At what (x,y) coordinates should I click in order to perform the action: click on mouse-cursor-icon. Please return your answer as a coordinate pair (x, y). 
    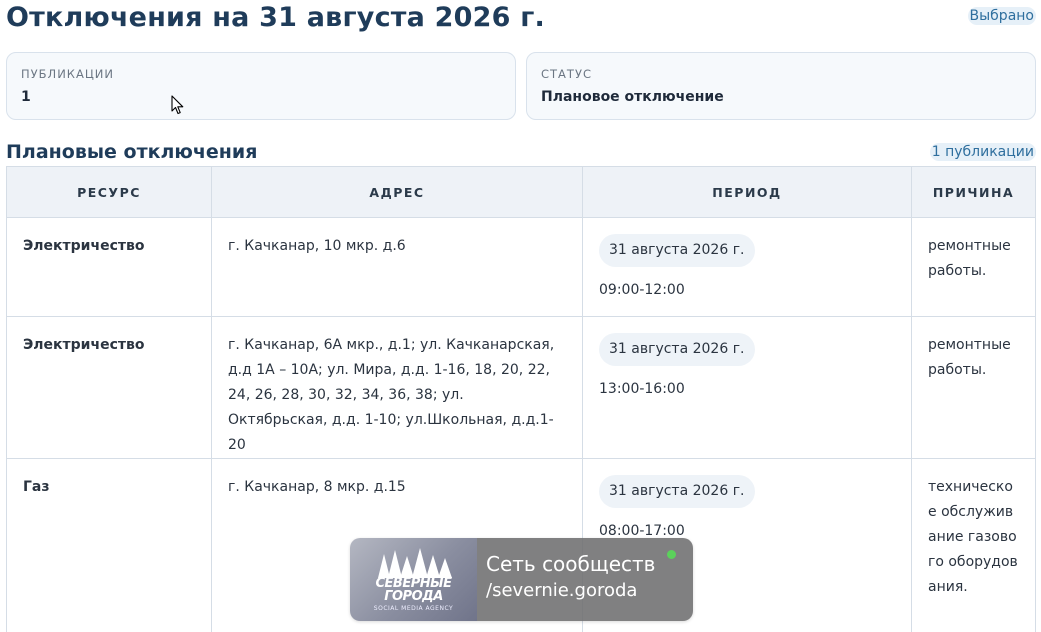
    Looking at the image, I should click on (177, 105).